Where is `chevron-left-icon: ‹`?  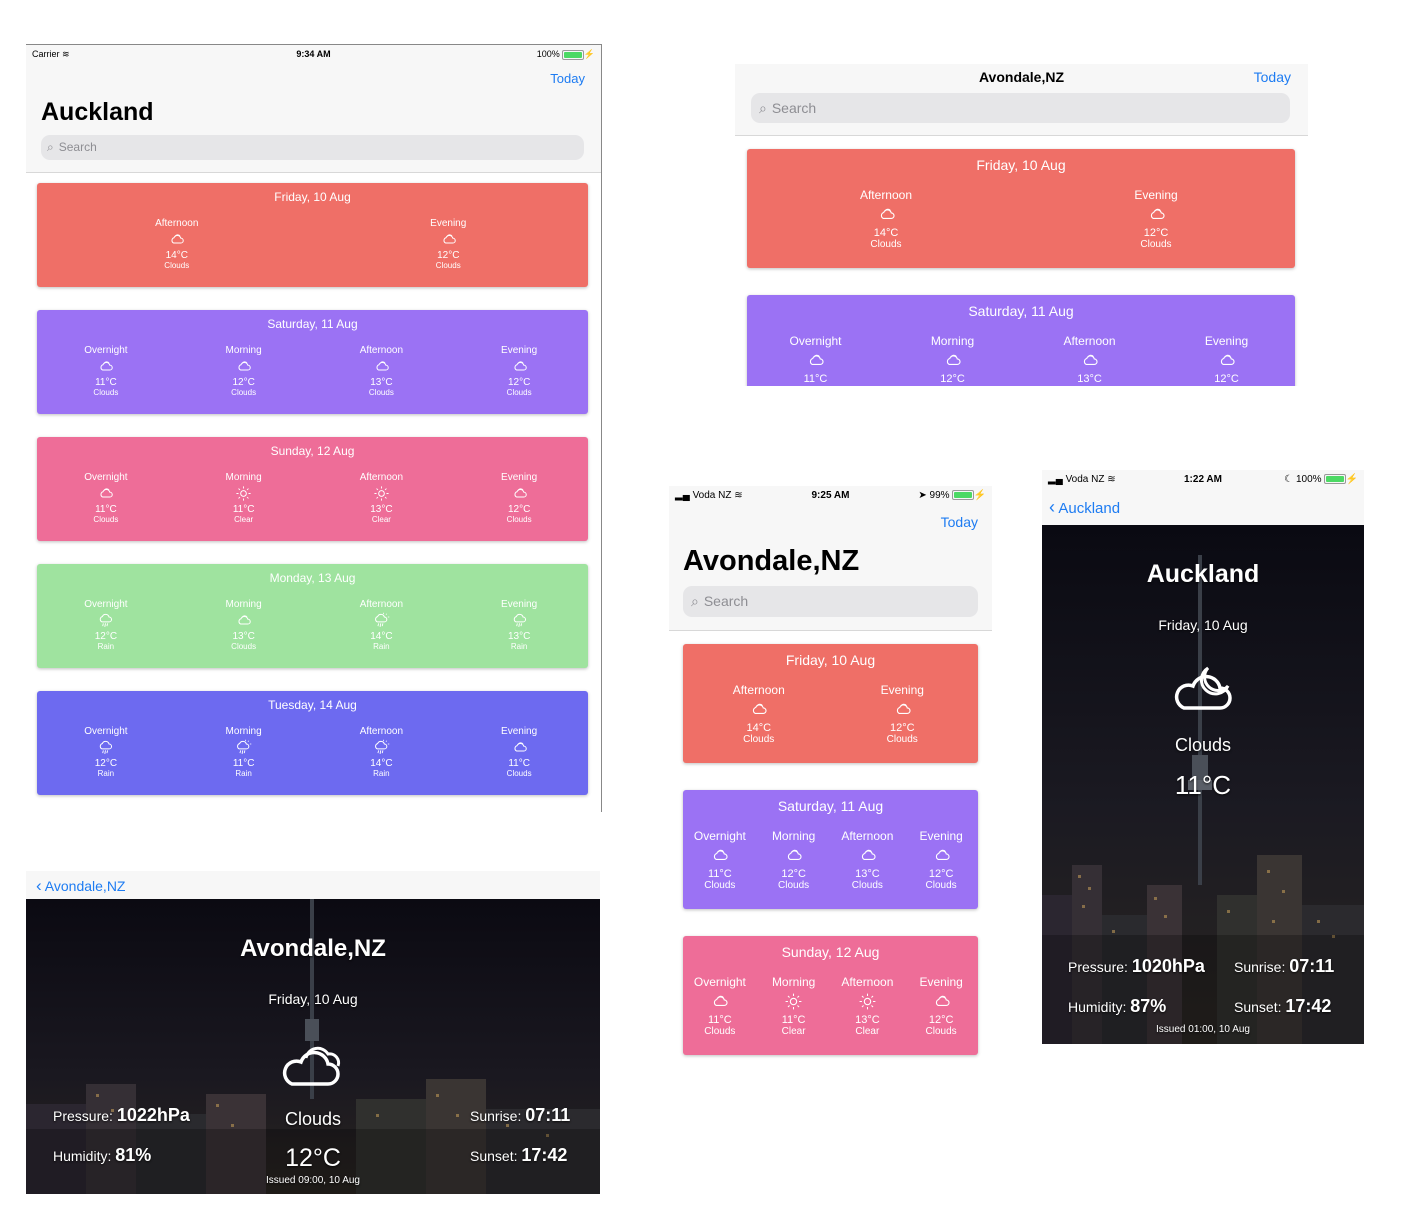 chevron-left-icon: ‹ is located at coordinates (1052, 507).